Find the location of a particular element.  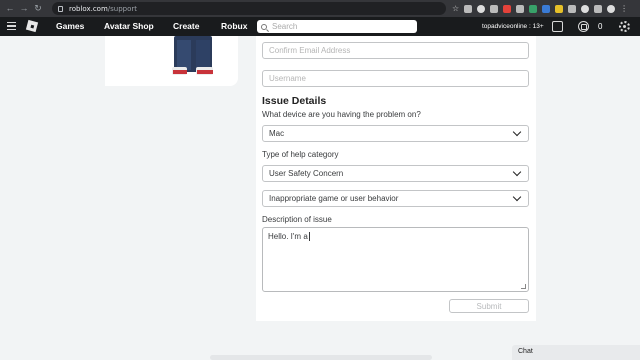

bookmark-star-icon: ☆ is located at coordinates (455, 8).